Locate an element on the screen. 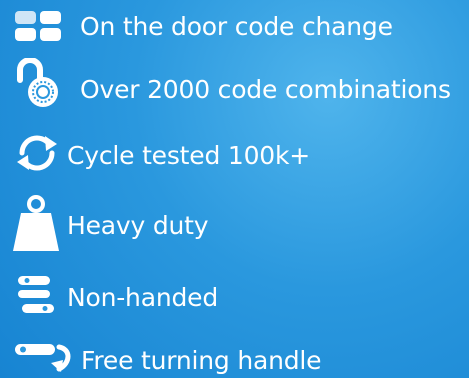 This screenshot has height=378, width=469. feature-item-door-code-change: On the door code change is located at coordinates (234, 25).